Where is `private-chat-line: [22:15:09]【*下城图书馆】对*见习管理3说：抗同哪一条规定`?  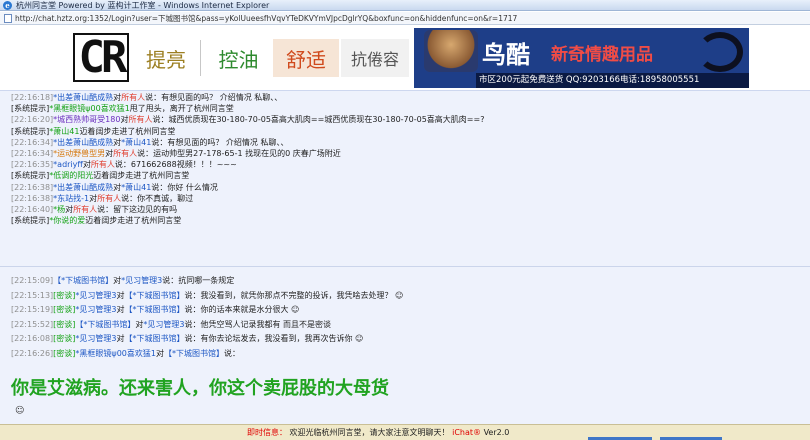
private-chat-line: [22:15:09]【*下城图书馆】对*见习管理3说：抗同哪一条规定 is located at coordinates (122, 280).